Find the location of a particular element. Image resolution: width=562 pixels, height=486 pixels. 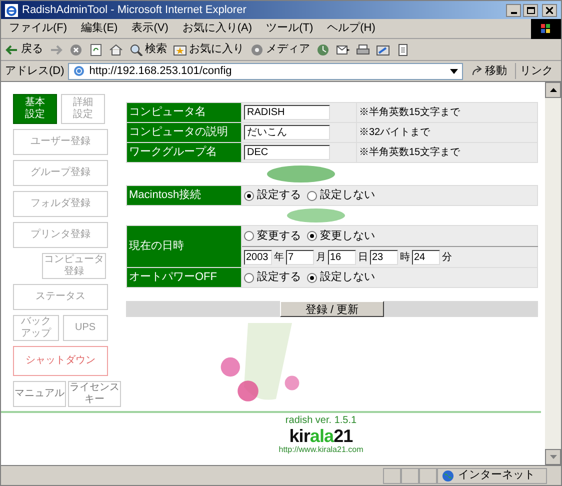

search-icon is located at coordinates (136, 50).